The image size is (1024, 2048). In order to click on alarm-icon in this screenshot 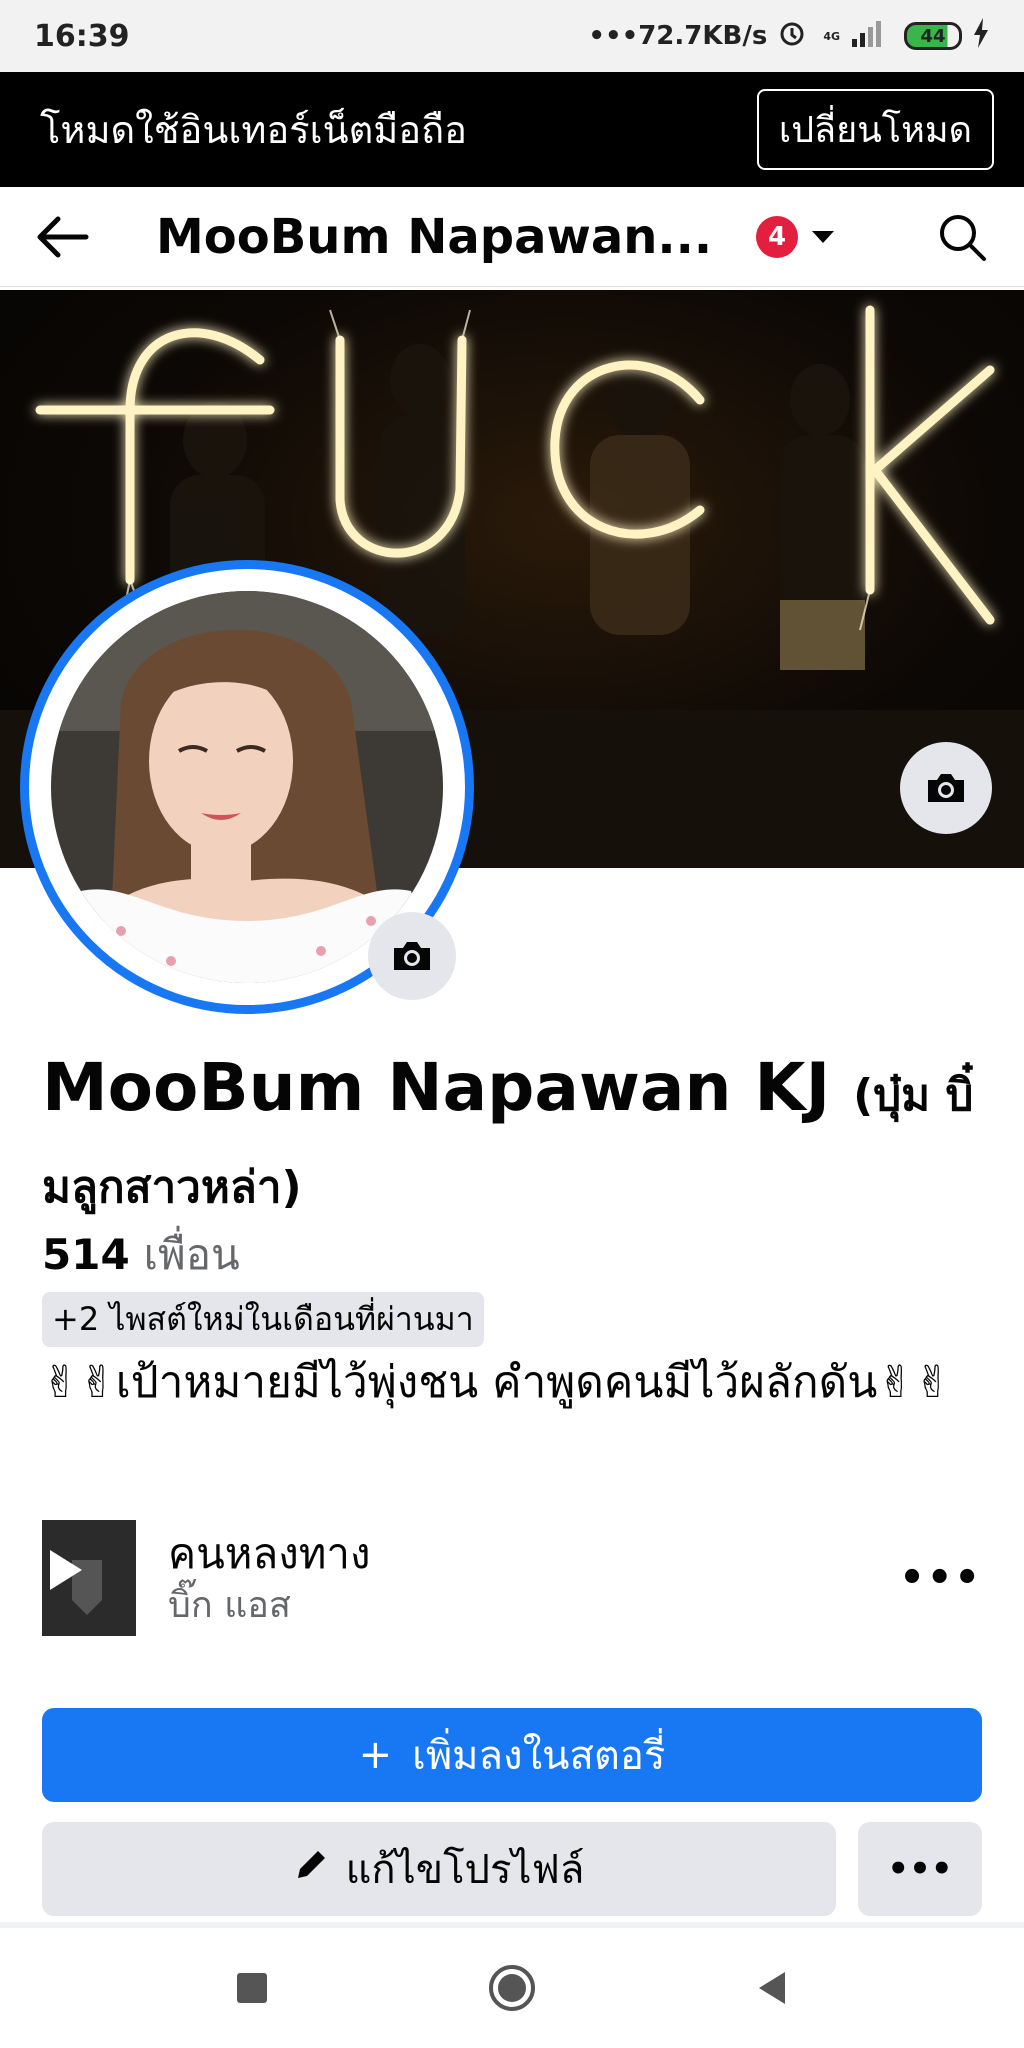, I will do `click(792, 36)`.